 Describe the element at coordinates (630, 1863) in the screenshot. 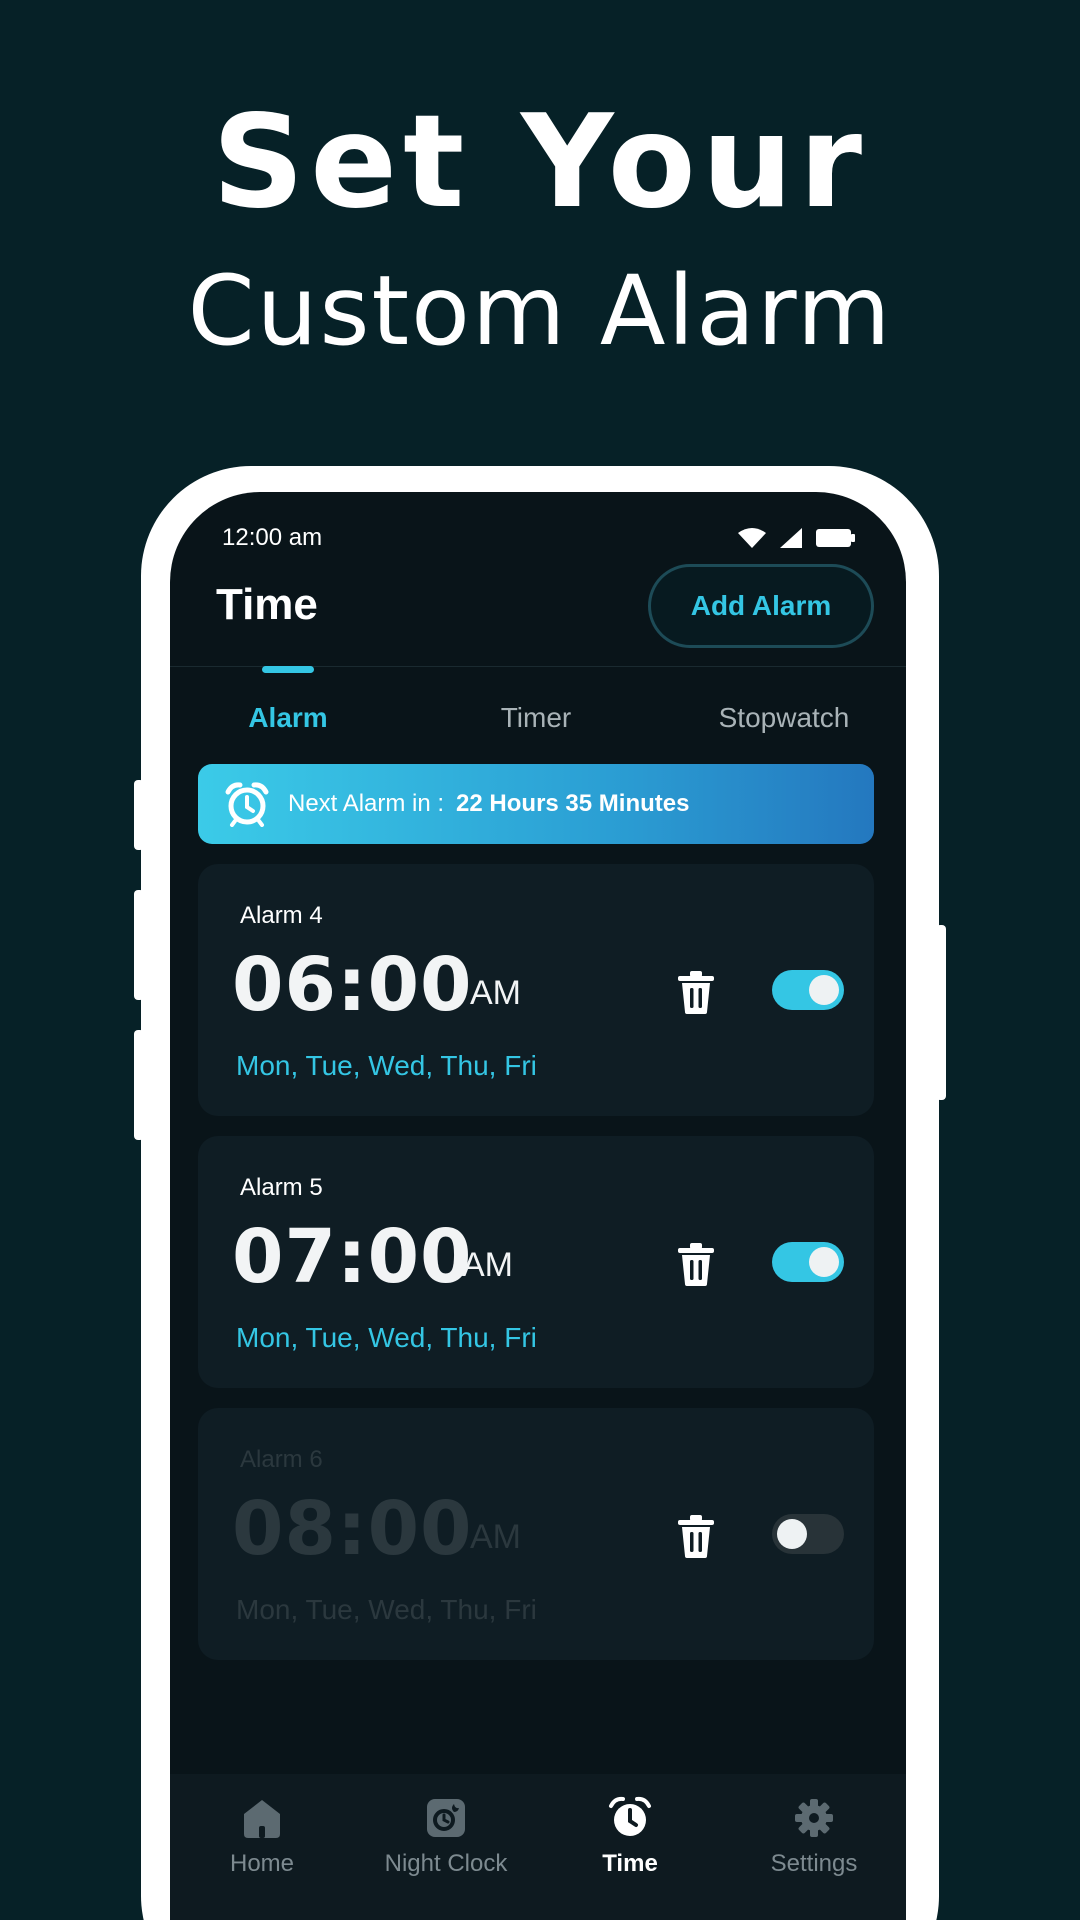

I see `nav-label: Time` at that location.